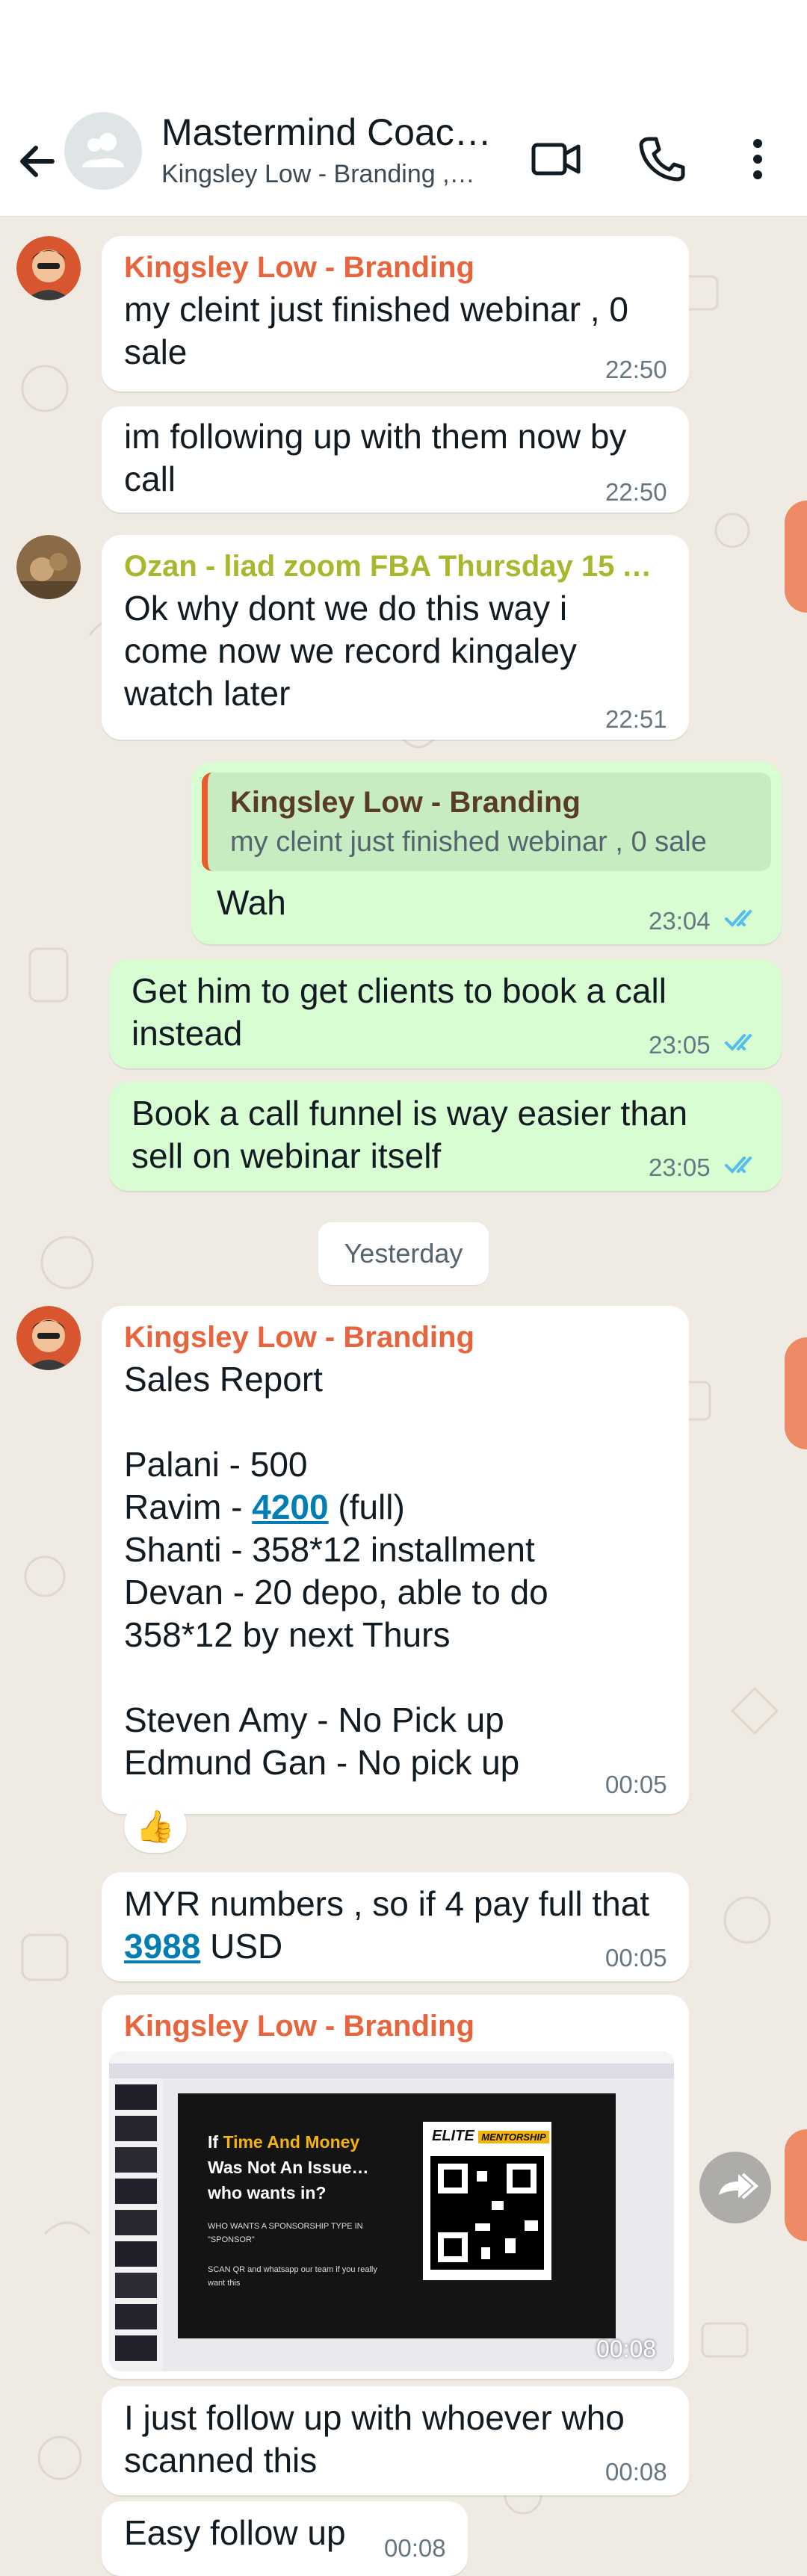 This screenshot has width=807, height=2576. Describe the element at coordinates (336, 1592) in the screenshot. I see `report-line: Devan - 20 depo, able to do` at that location.